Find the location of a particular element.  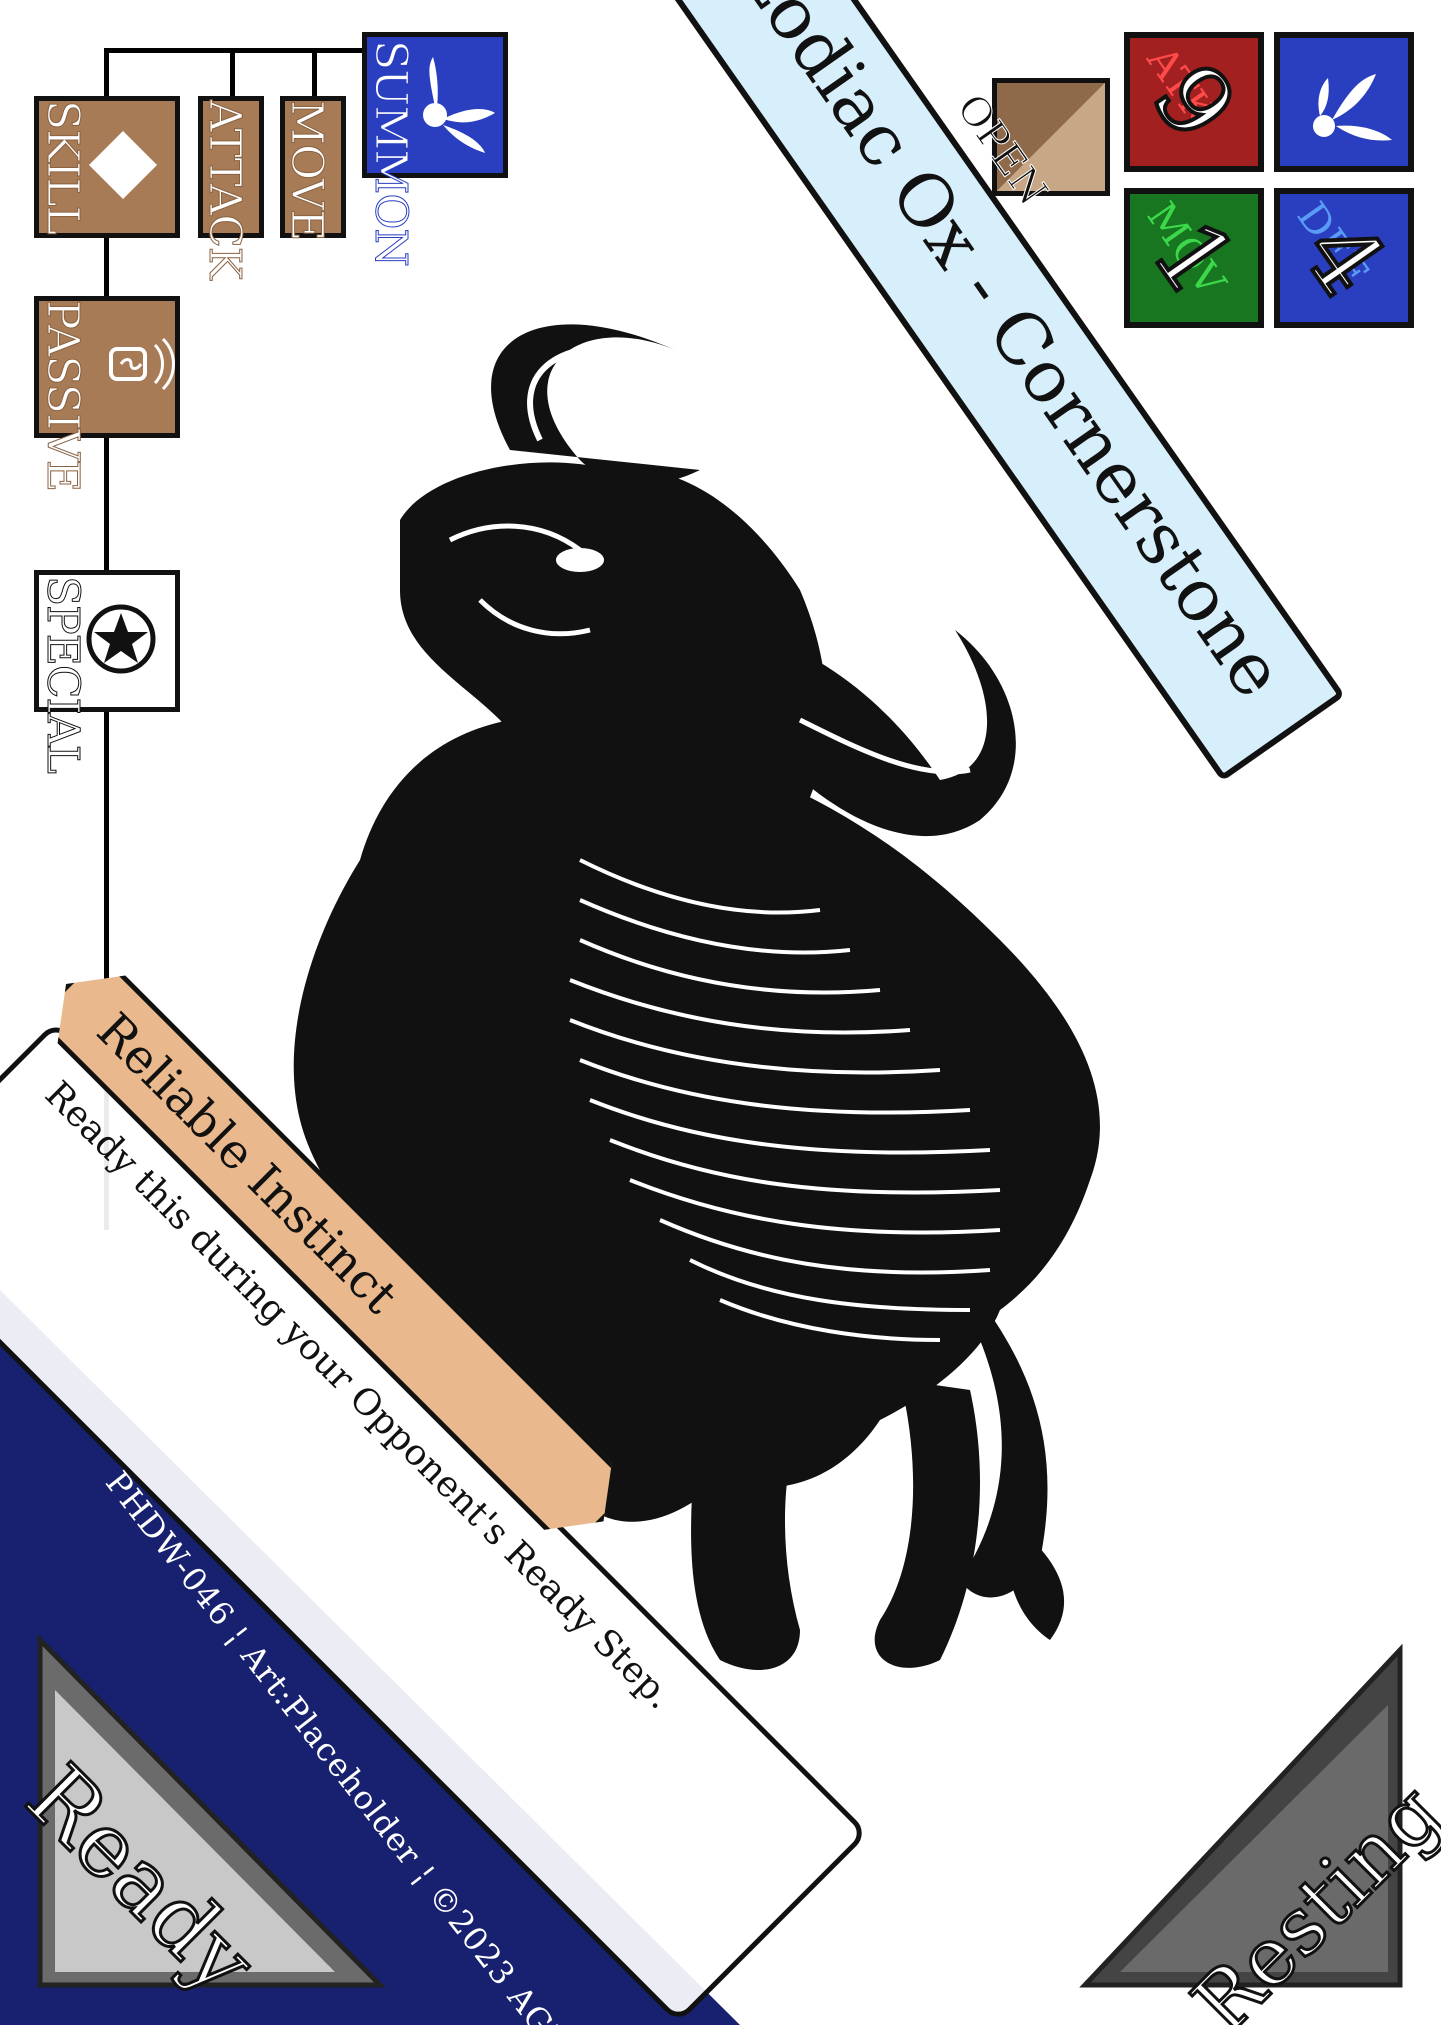

def-stat: DEF 4 is located at coordinates (1344, 258).